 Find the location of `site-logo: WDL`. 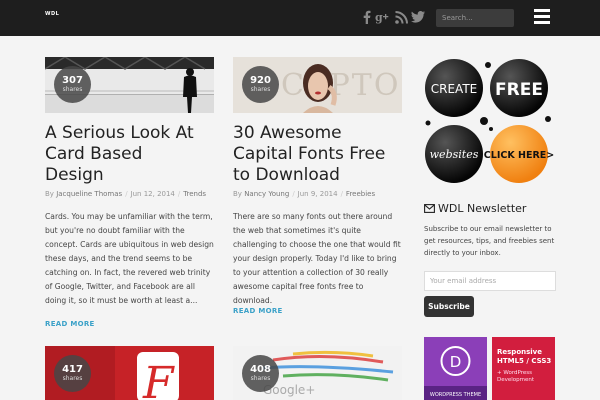

site-logo: WDL is located at coordinates (52, 14).